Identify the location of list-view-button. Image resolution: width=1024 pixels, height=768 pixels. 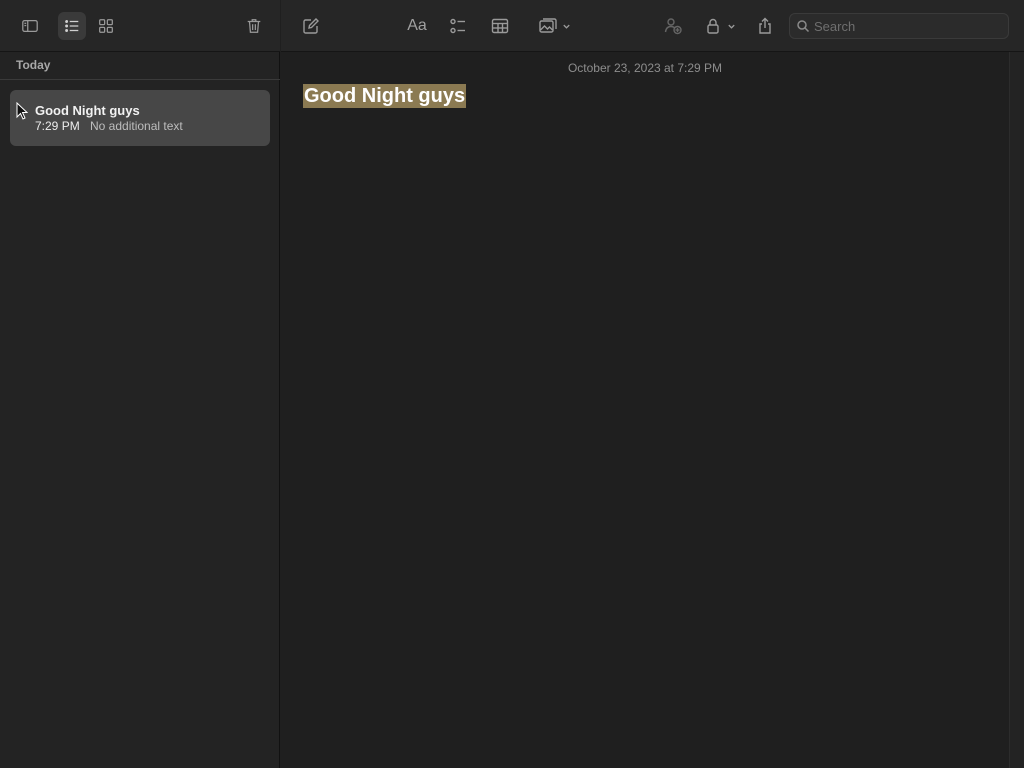
(72, 26).